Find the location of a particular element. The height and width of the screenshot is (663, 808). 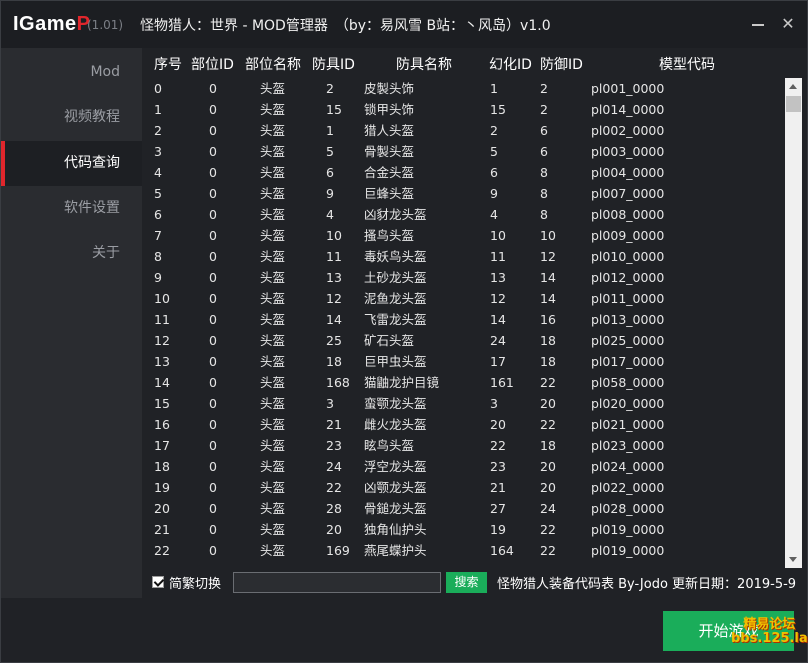

sidebar-item-about: 关于 is located at coordinates (71, 253).